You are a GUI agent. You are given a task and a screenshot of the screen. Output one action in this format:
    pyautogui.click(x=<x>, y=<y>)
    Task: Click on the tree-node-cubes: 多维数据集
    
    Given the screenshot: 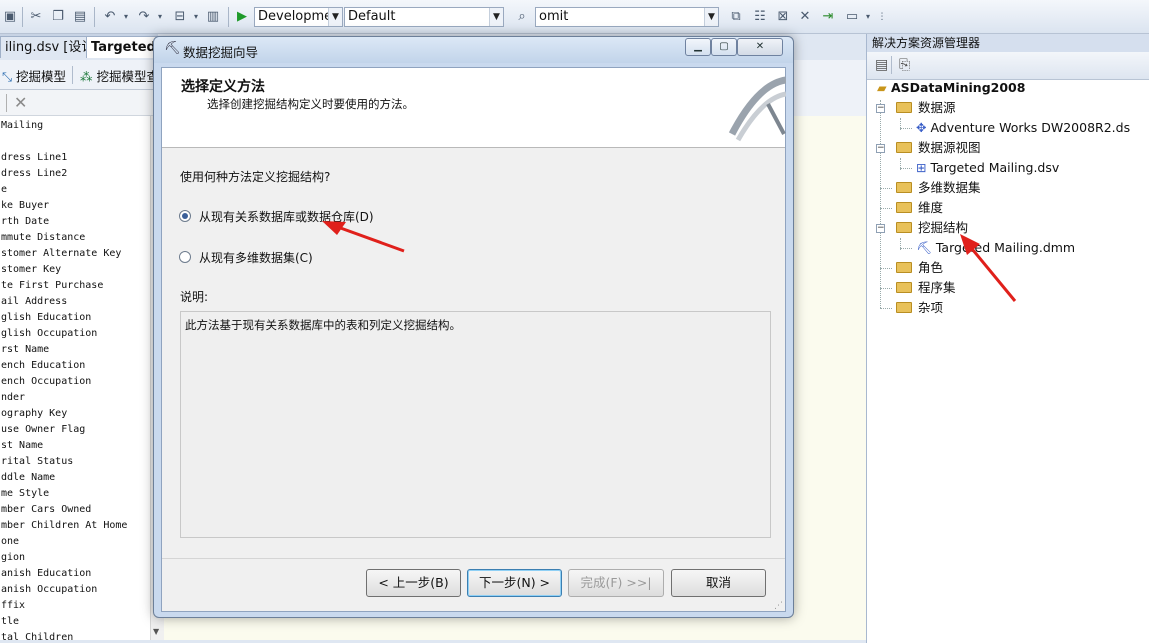 What is the action you would take?
    pyautogui.click(x=938, y=188)
    